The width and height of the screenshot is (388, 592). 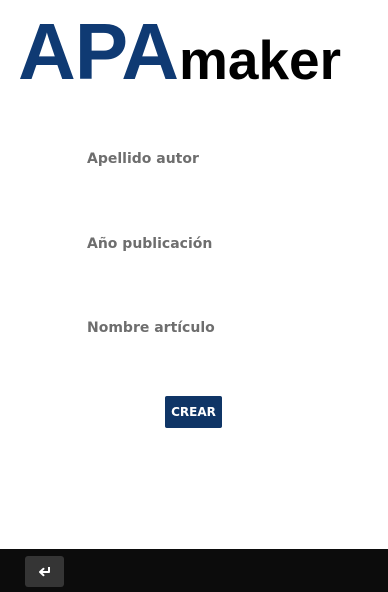 I want to click on author-surname-field: Apellido autor, so click(x=197, y=170).